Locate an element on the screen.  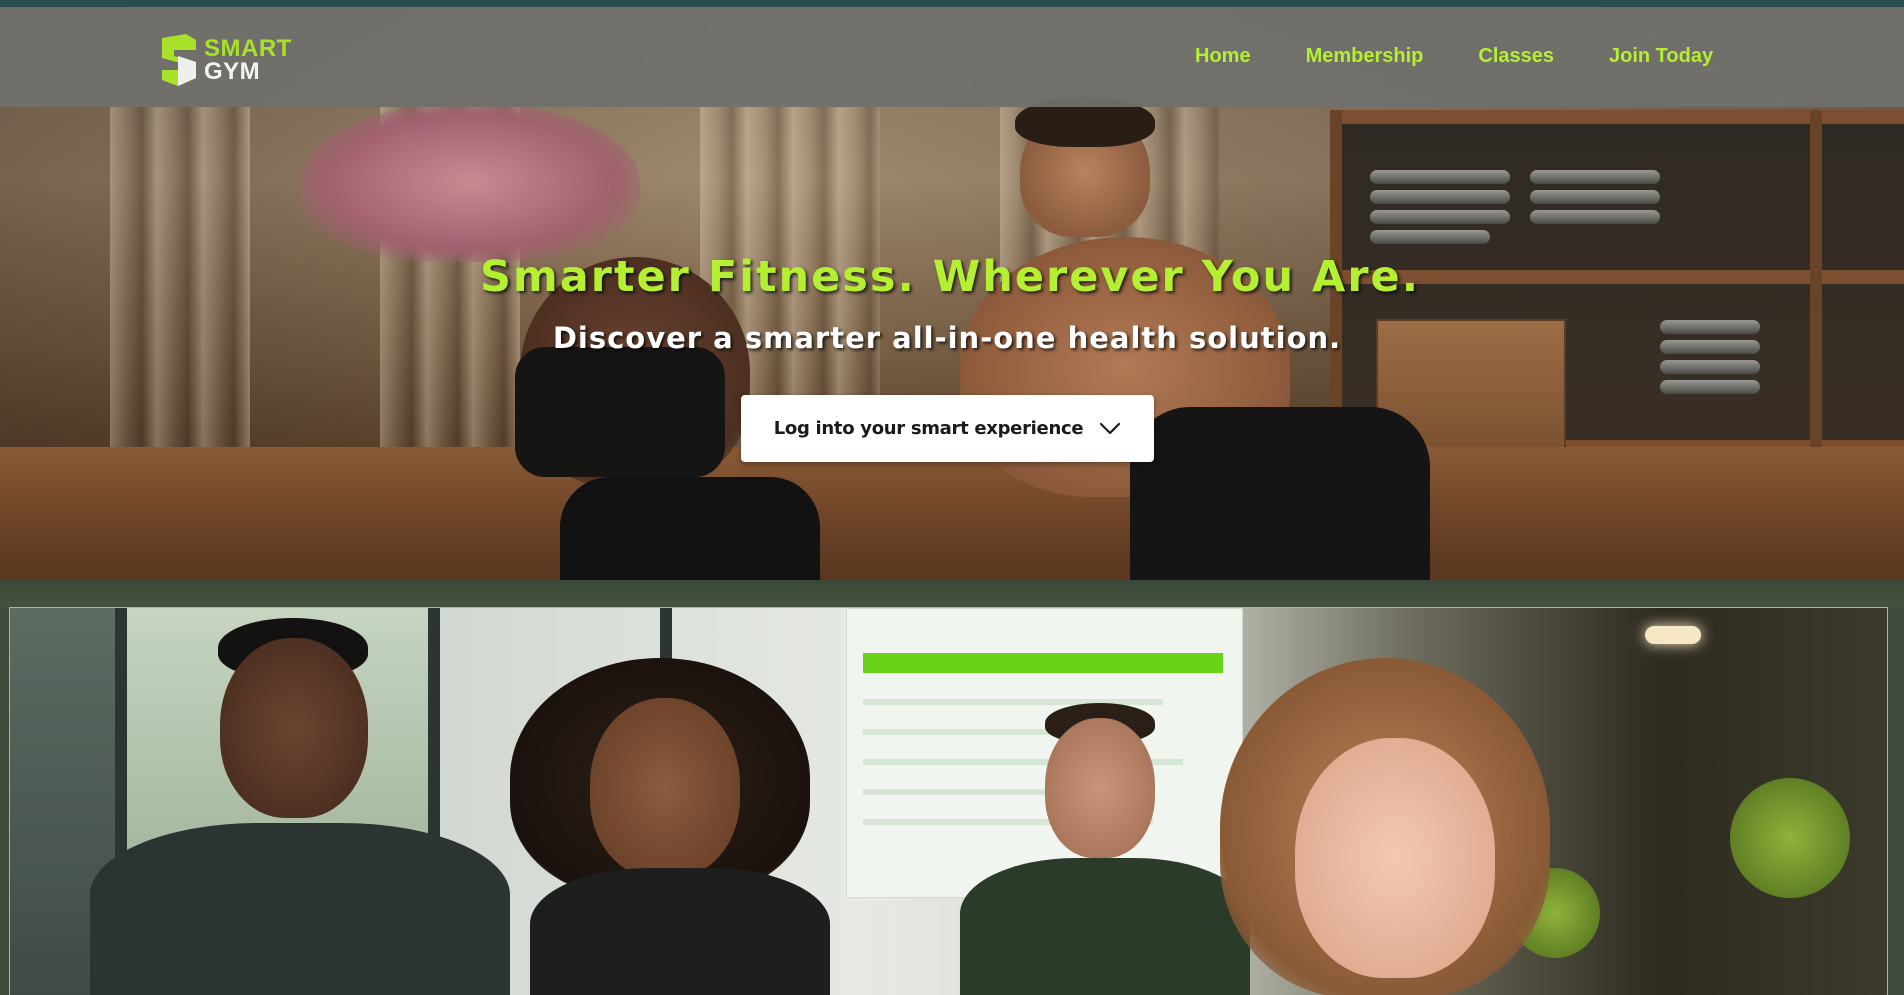
logo: SMART GYM is located at coordinates (226, 60).